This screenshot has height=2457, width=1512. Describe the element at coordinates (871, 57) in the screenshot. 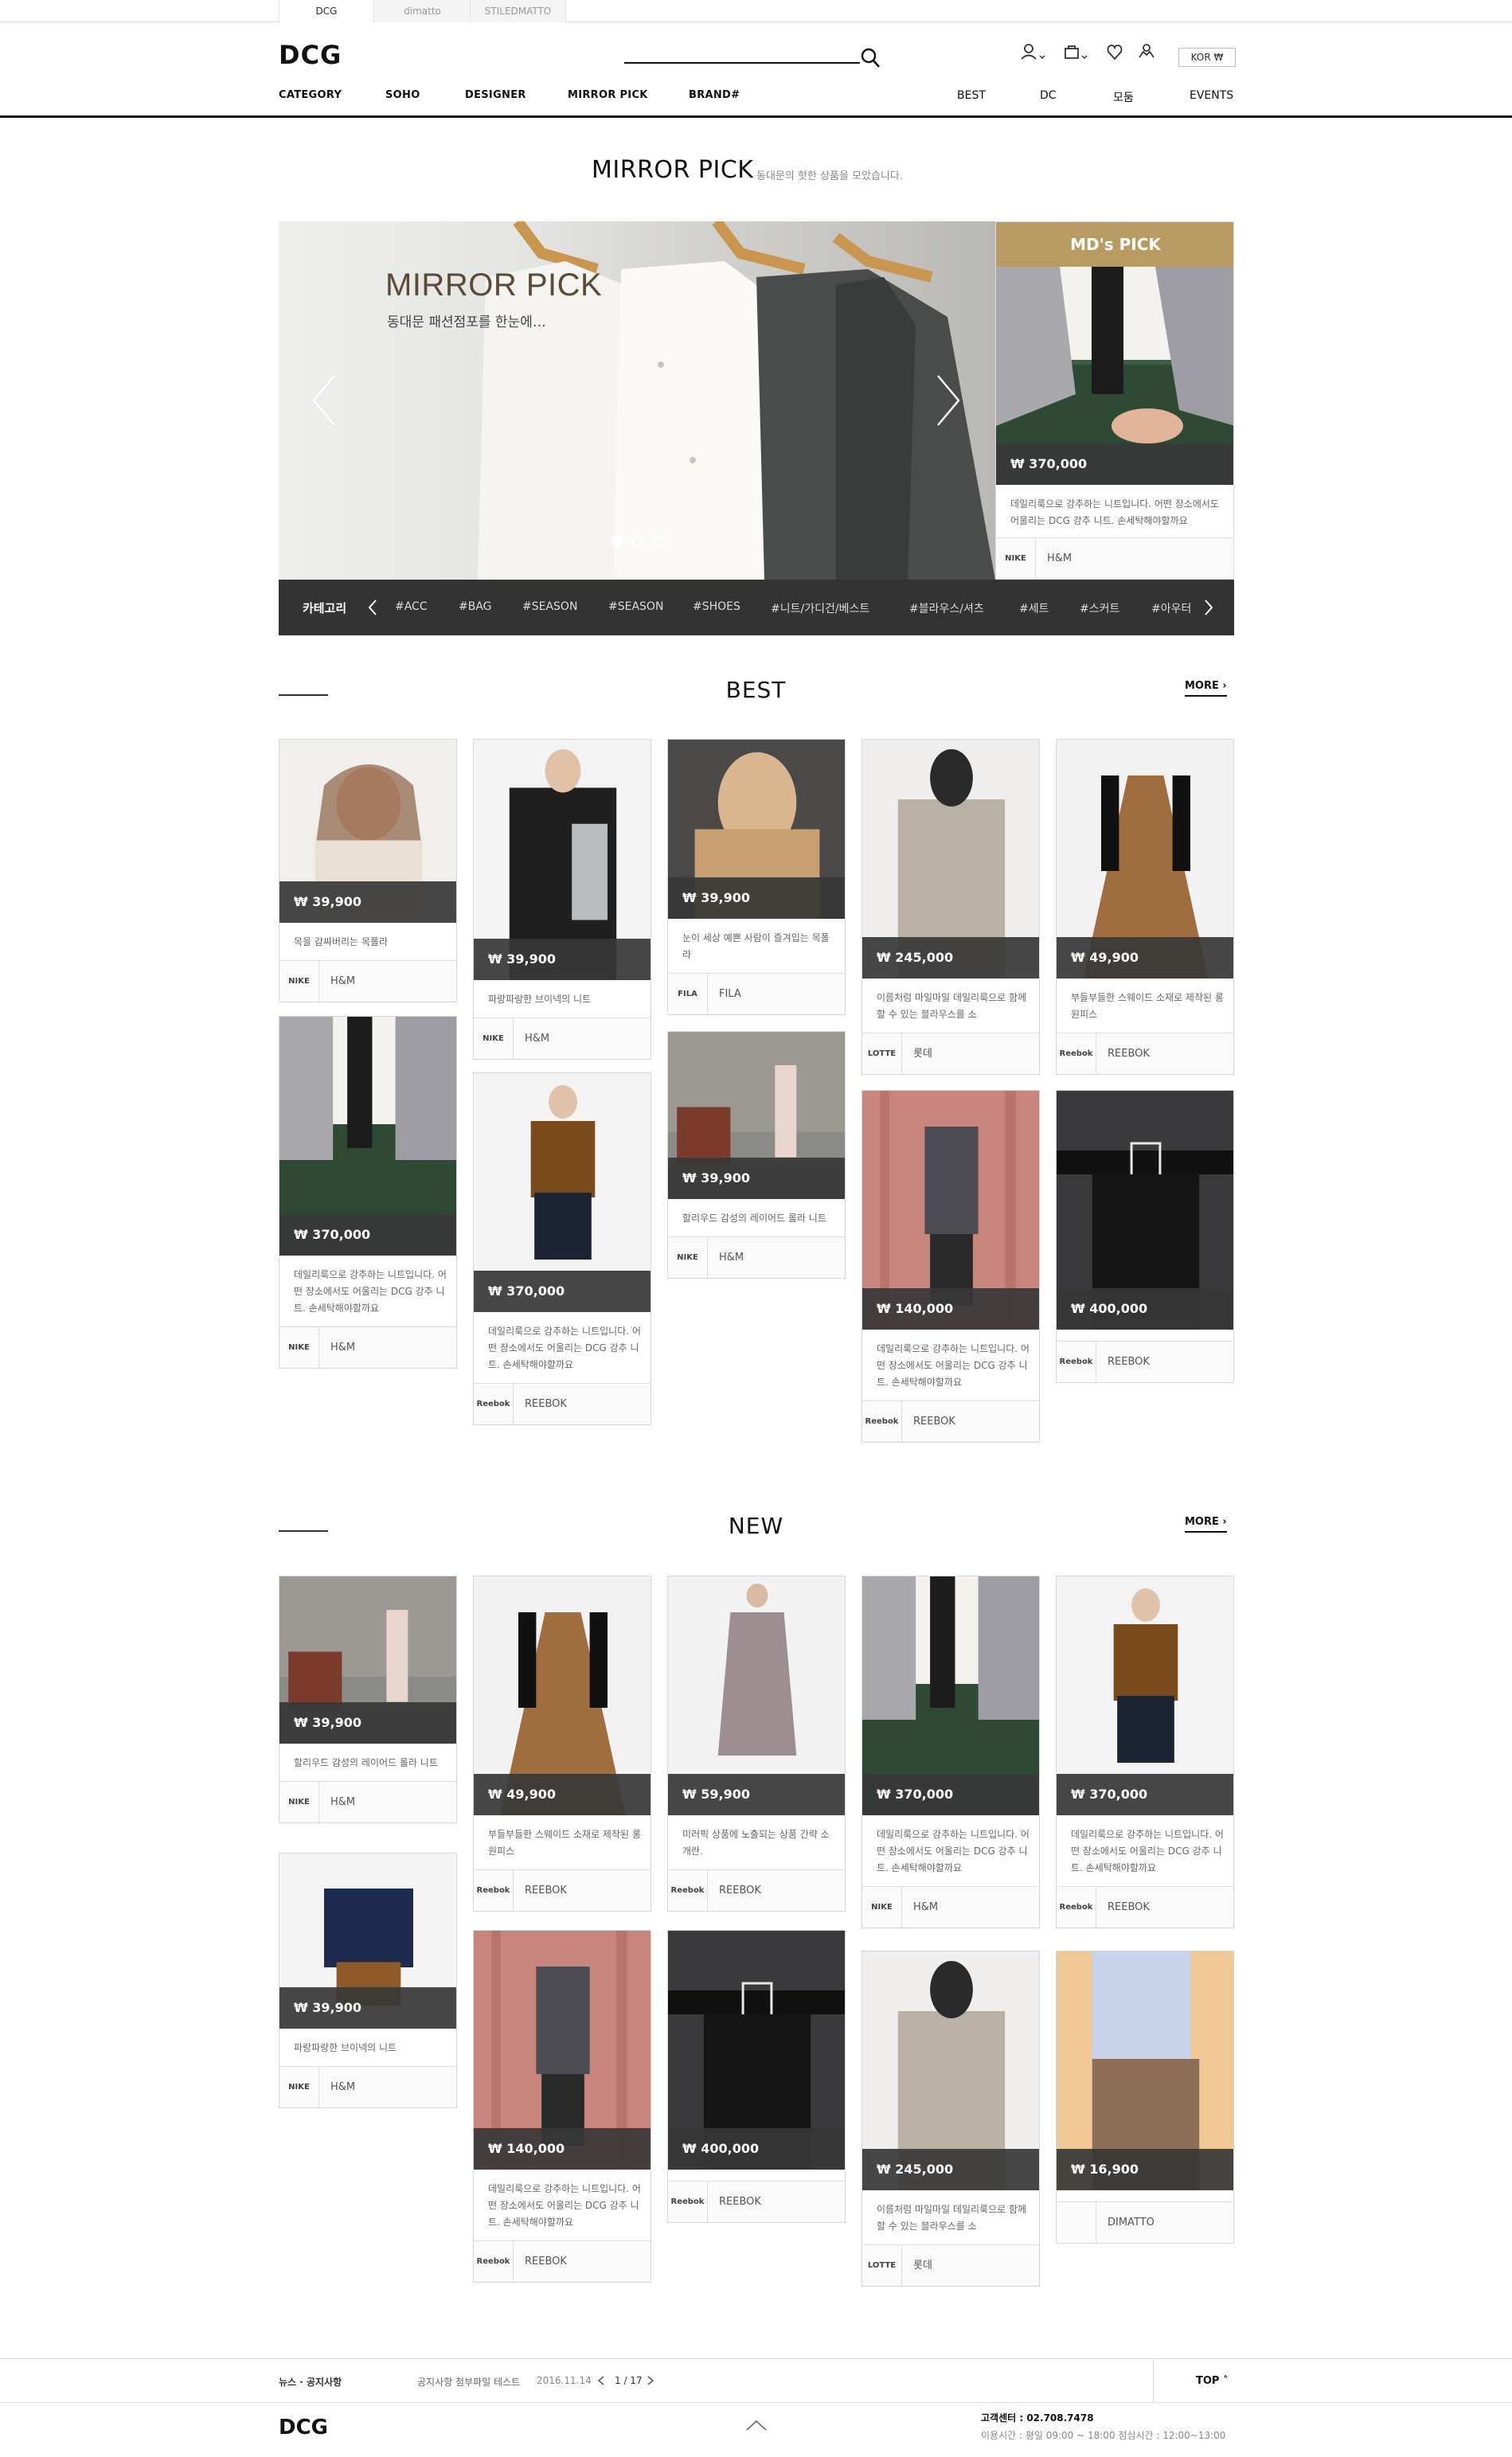

I see `search-icon` at that location.